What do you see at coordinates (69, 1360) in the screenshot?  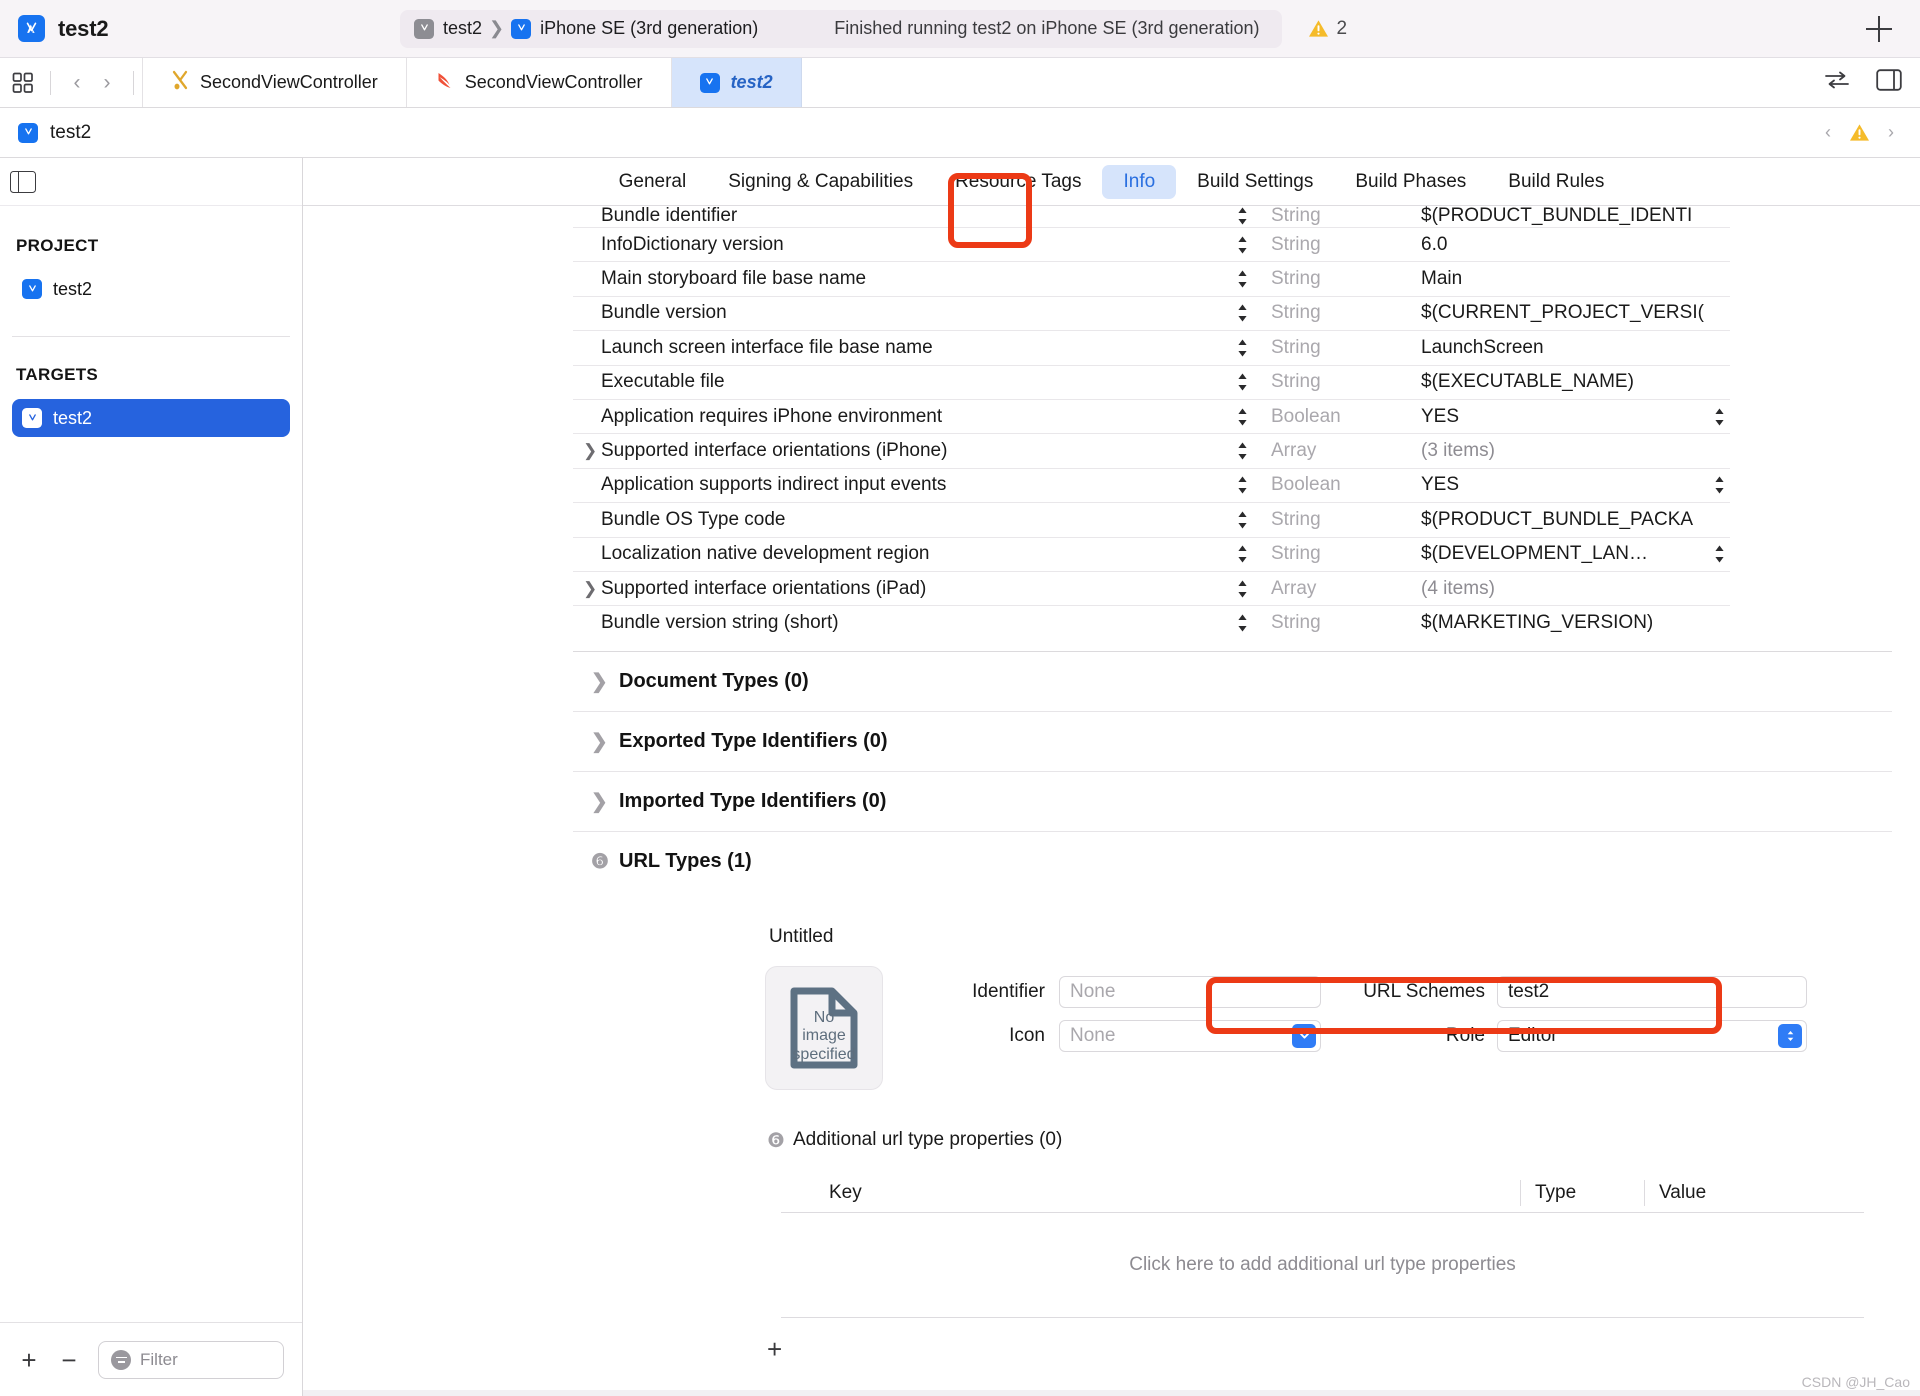 I see `remove-target-button: −` at bounding box center [69, 1360].